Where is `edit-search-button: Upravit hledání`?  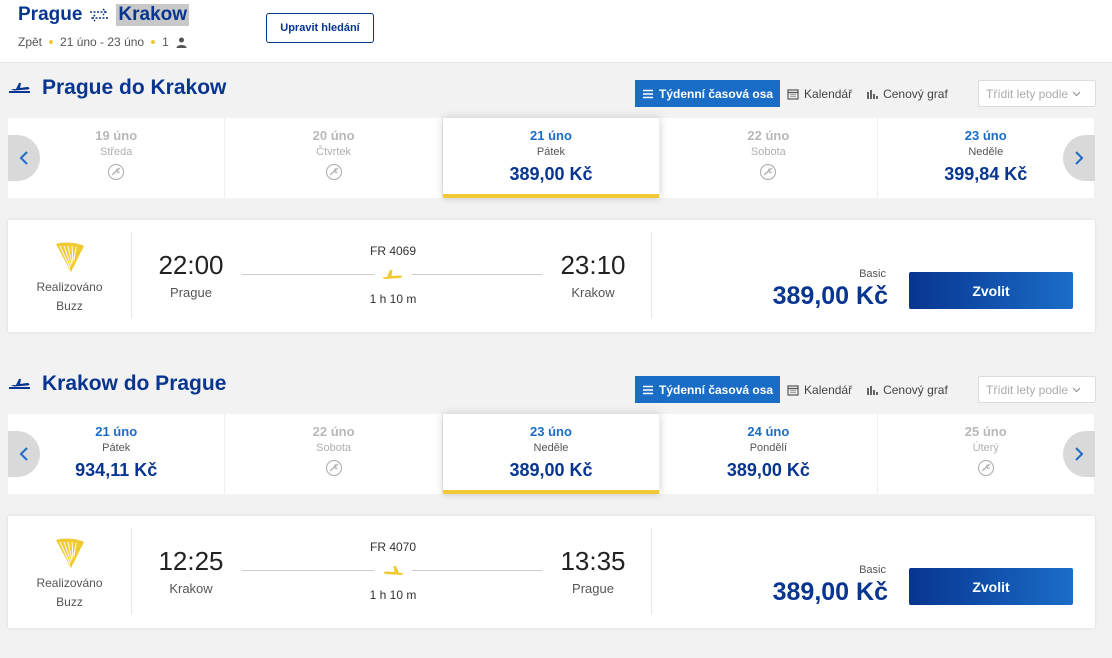
edit-search-button: Upravit hledání is located at coordinates (320, 28).